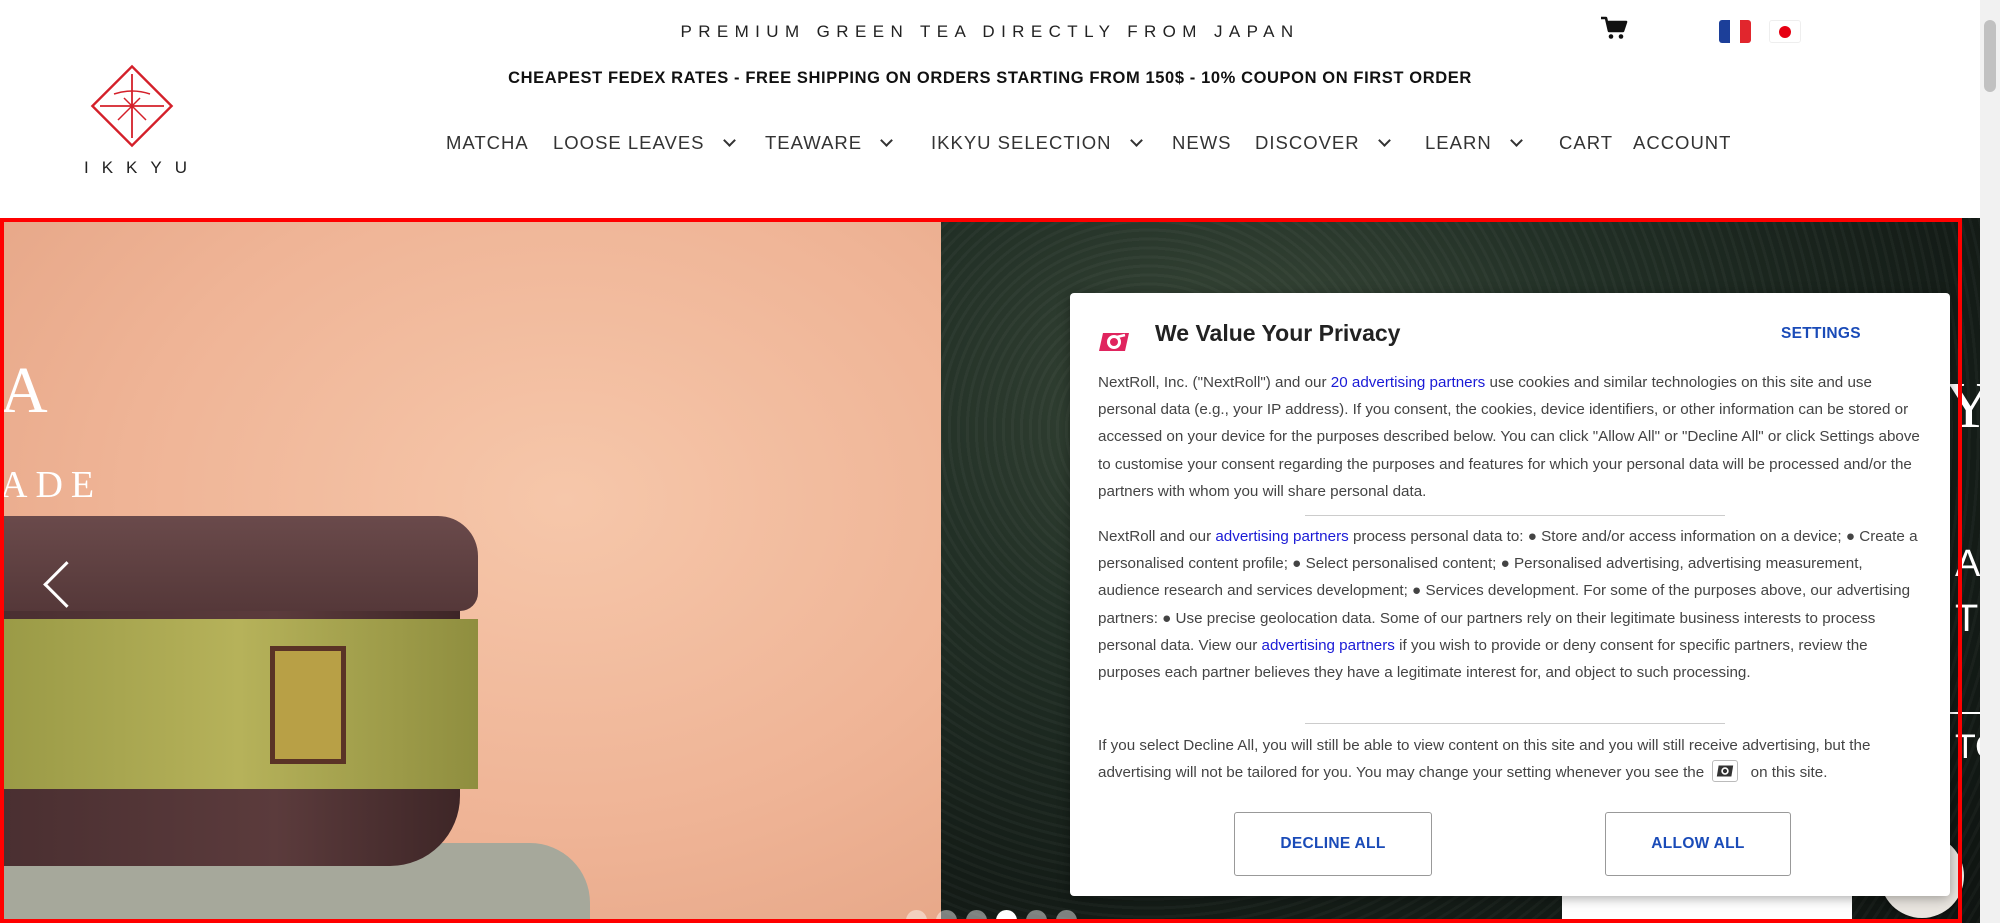  I want to click on nav-discover: DISCOVER, so click(1323, 143).